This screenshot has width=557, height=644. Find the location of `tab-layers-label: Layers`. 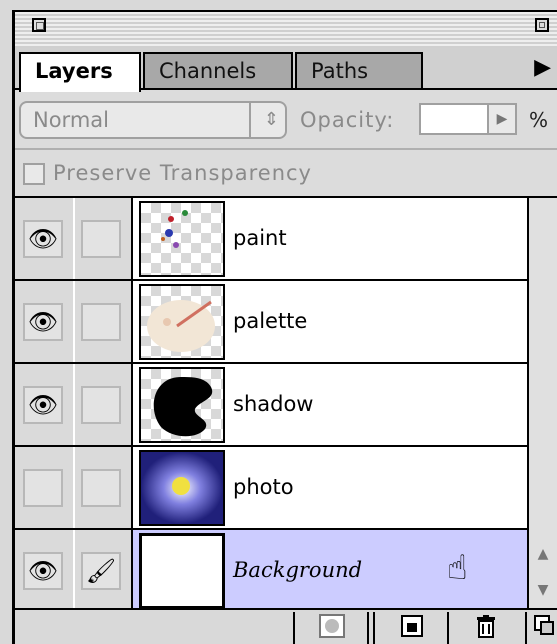

tab-layers-label: Layers is located at coordinates (74, 71).